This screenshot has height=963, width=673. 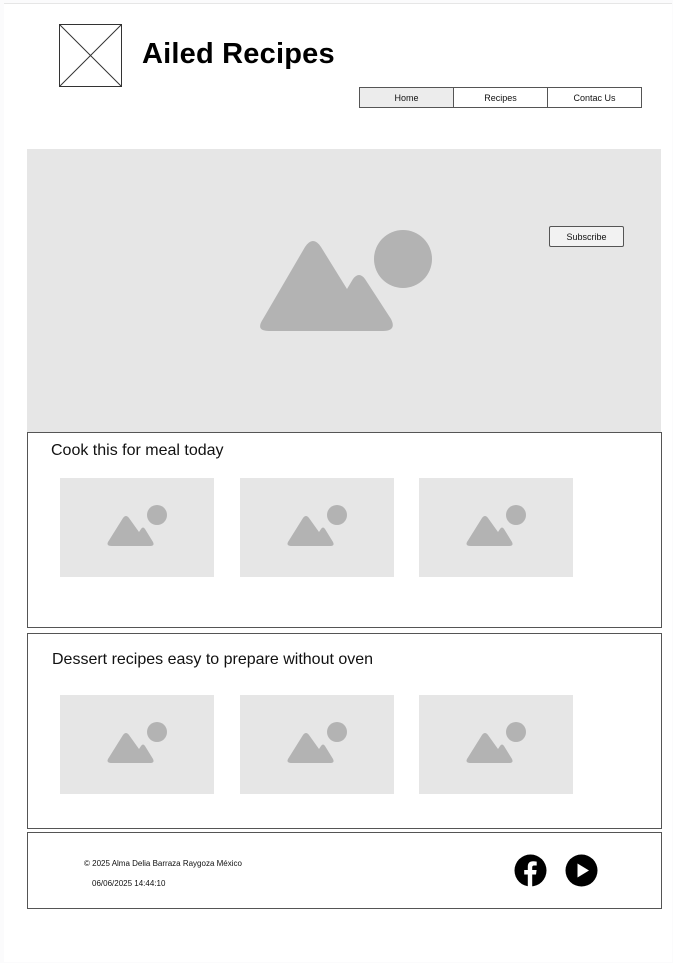 What do you see at coordinates (163, 863) in the screenshot?
I see `copyright-text: © 2025 Alma Delia Barraza Raygoza México` at bounding box center [163, 863].